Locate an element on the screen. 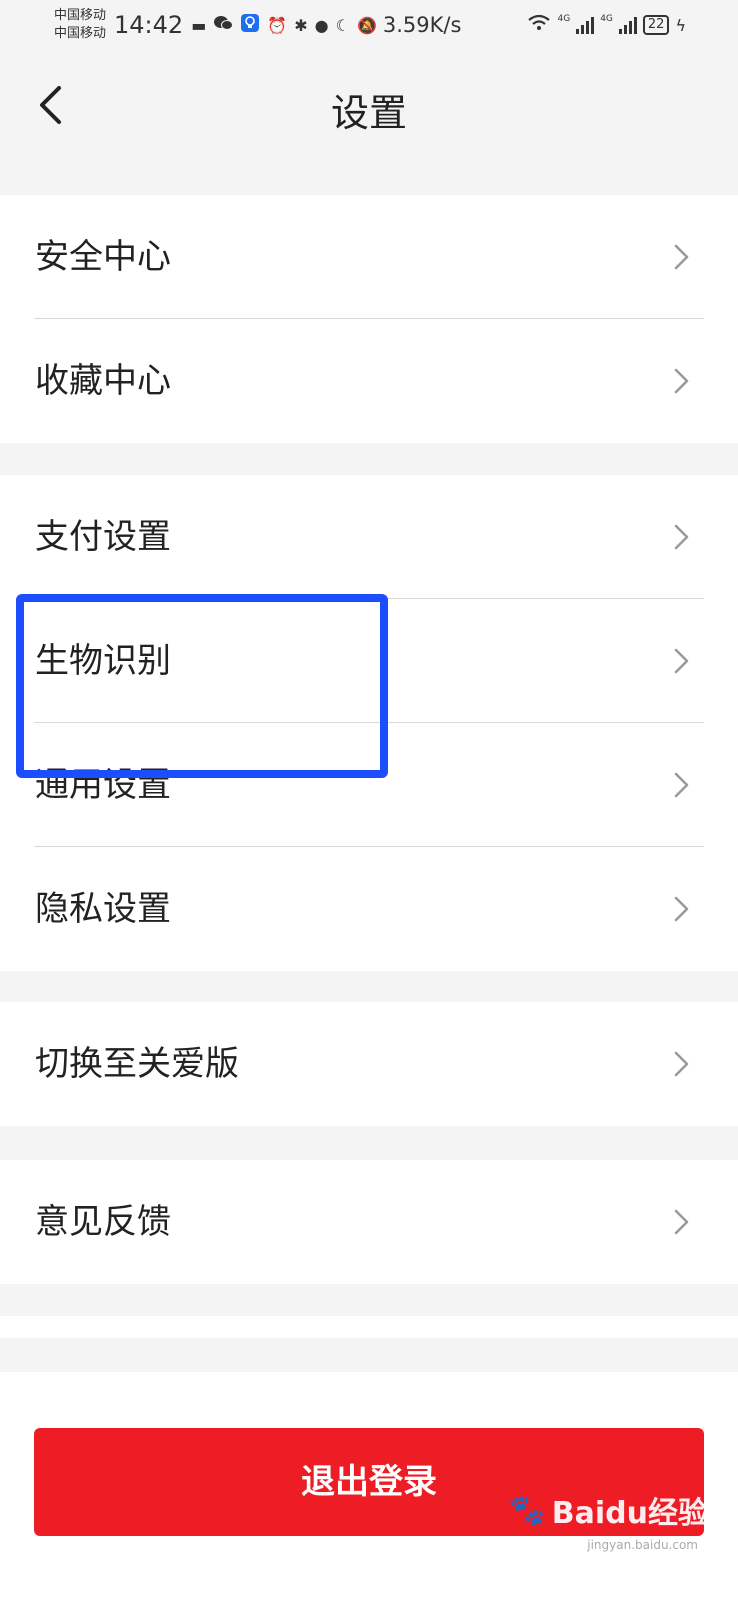 This screenshot has height=1600, width=738. item-label: 隐私设置 is located at coordinates (103, 909).